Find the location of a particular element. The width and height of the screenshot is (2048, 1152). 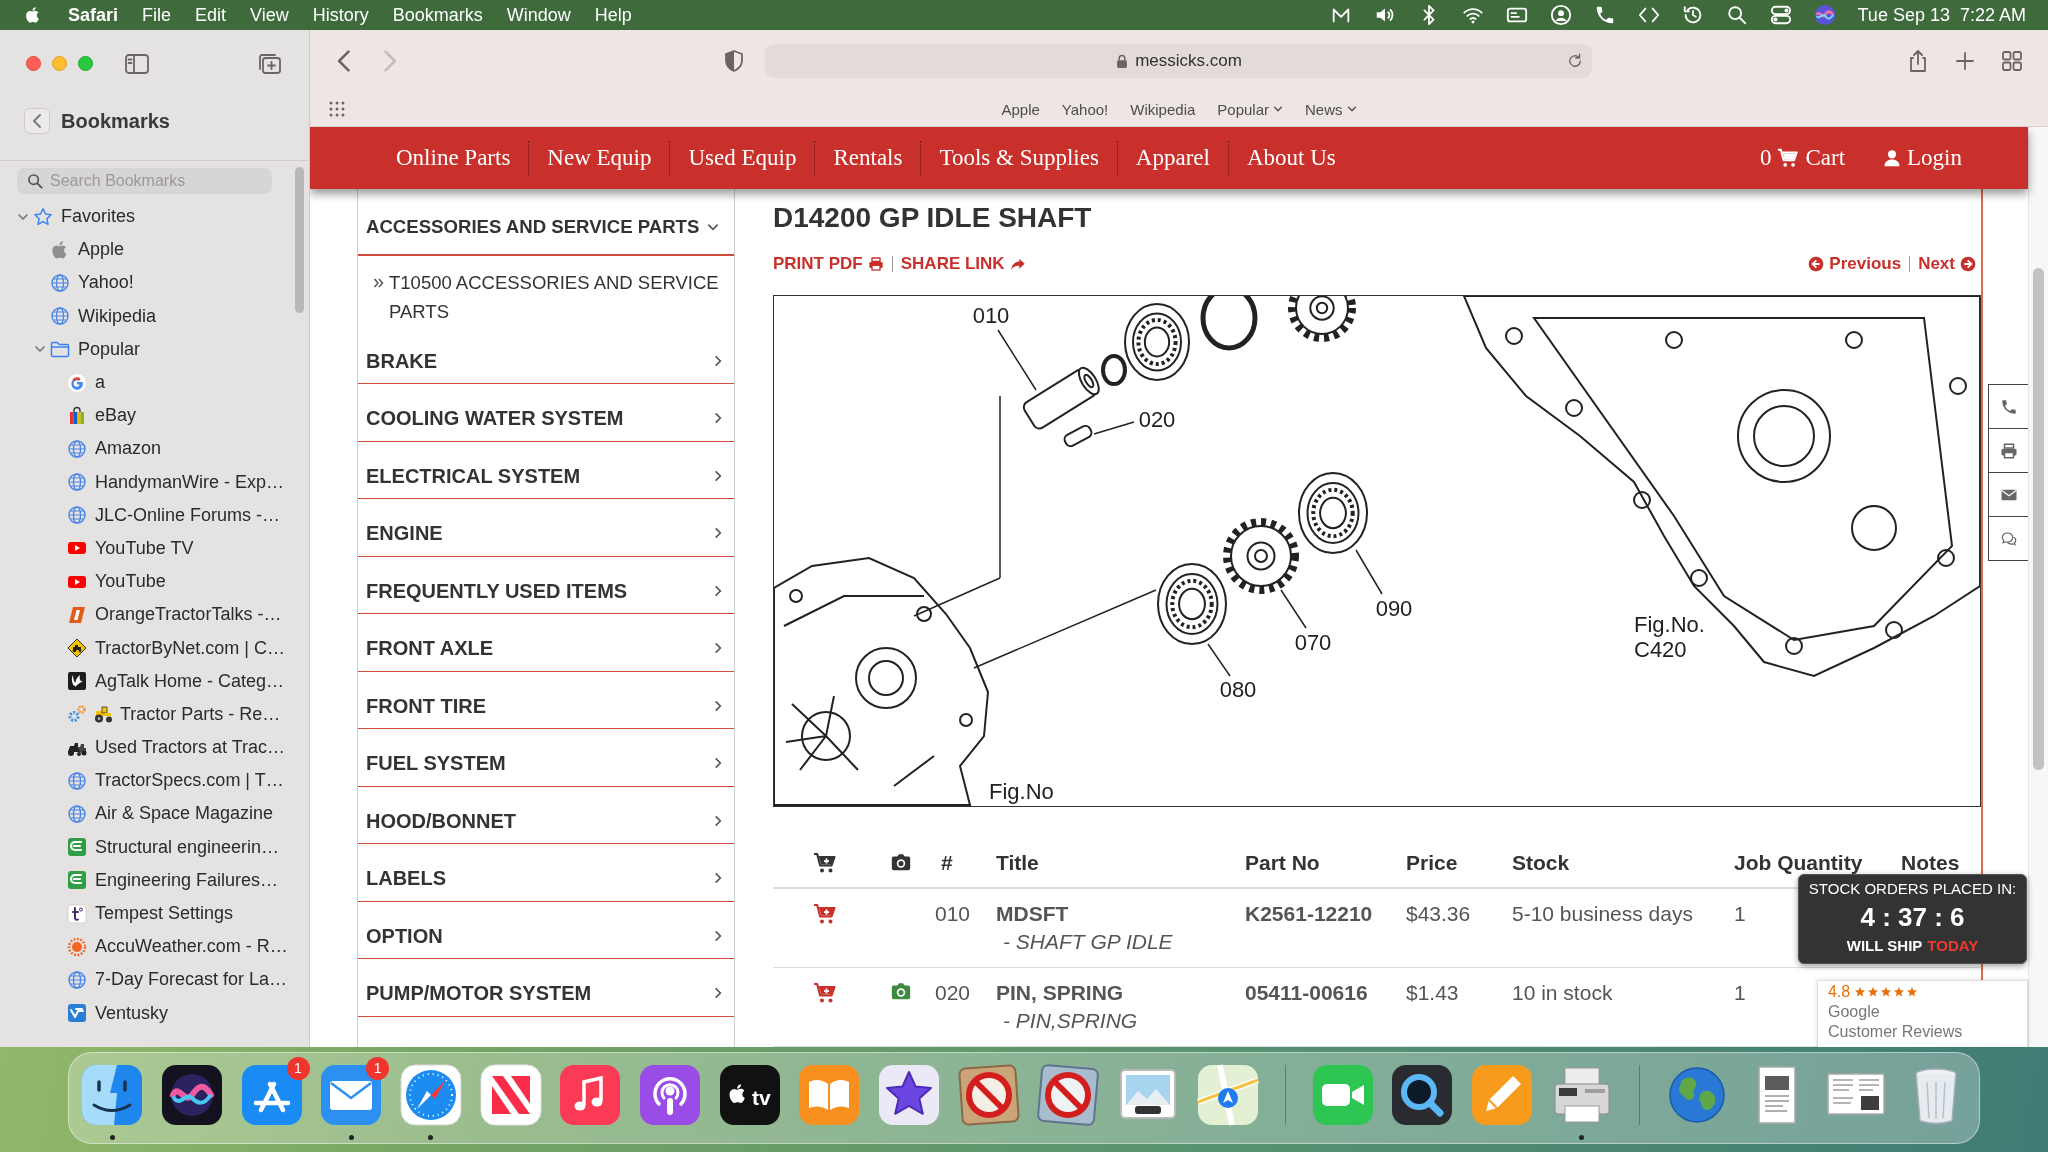

bookmark-link: News is located at coordinates (1331, 109).